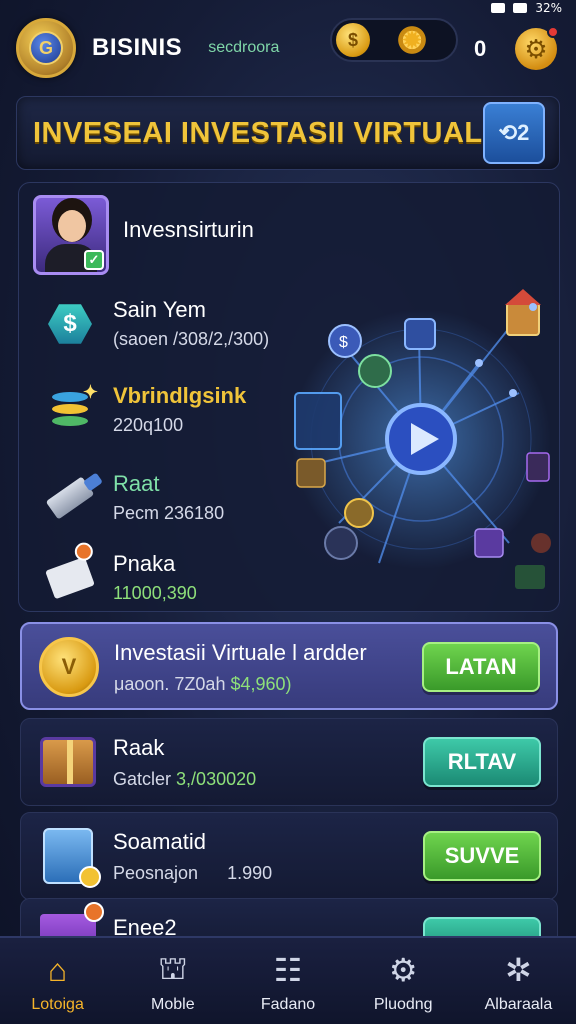 The height and width of the screenshot is (1024, 576). Describe the element at coordinates (70, 498) in the screenshot. I see `tool-icon` at that location.